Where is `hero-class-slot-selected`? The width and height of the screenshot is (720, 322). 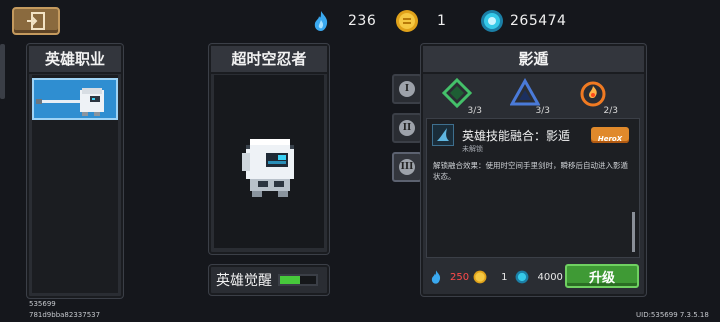 hero-class-slot-selected is located at coordinates (75, 99).